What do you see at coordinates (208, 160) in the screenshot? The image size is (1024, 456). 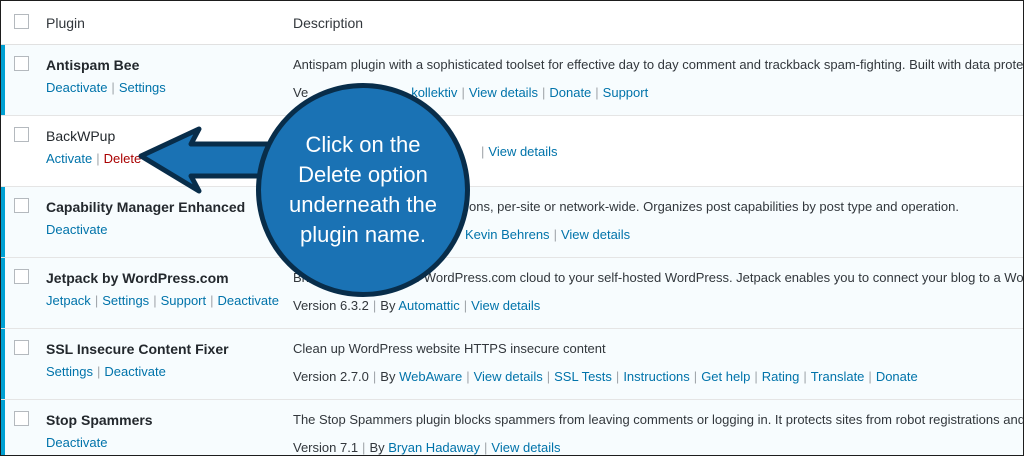 I see `arrow-pointer-icon` at bounding box center [208, 160].